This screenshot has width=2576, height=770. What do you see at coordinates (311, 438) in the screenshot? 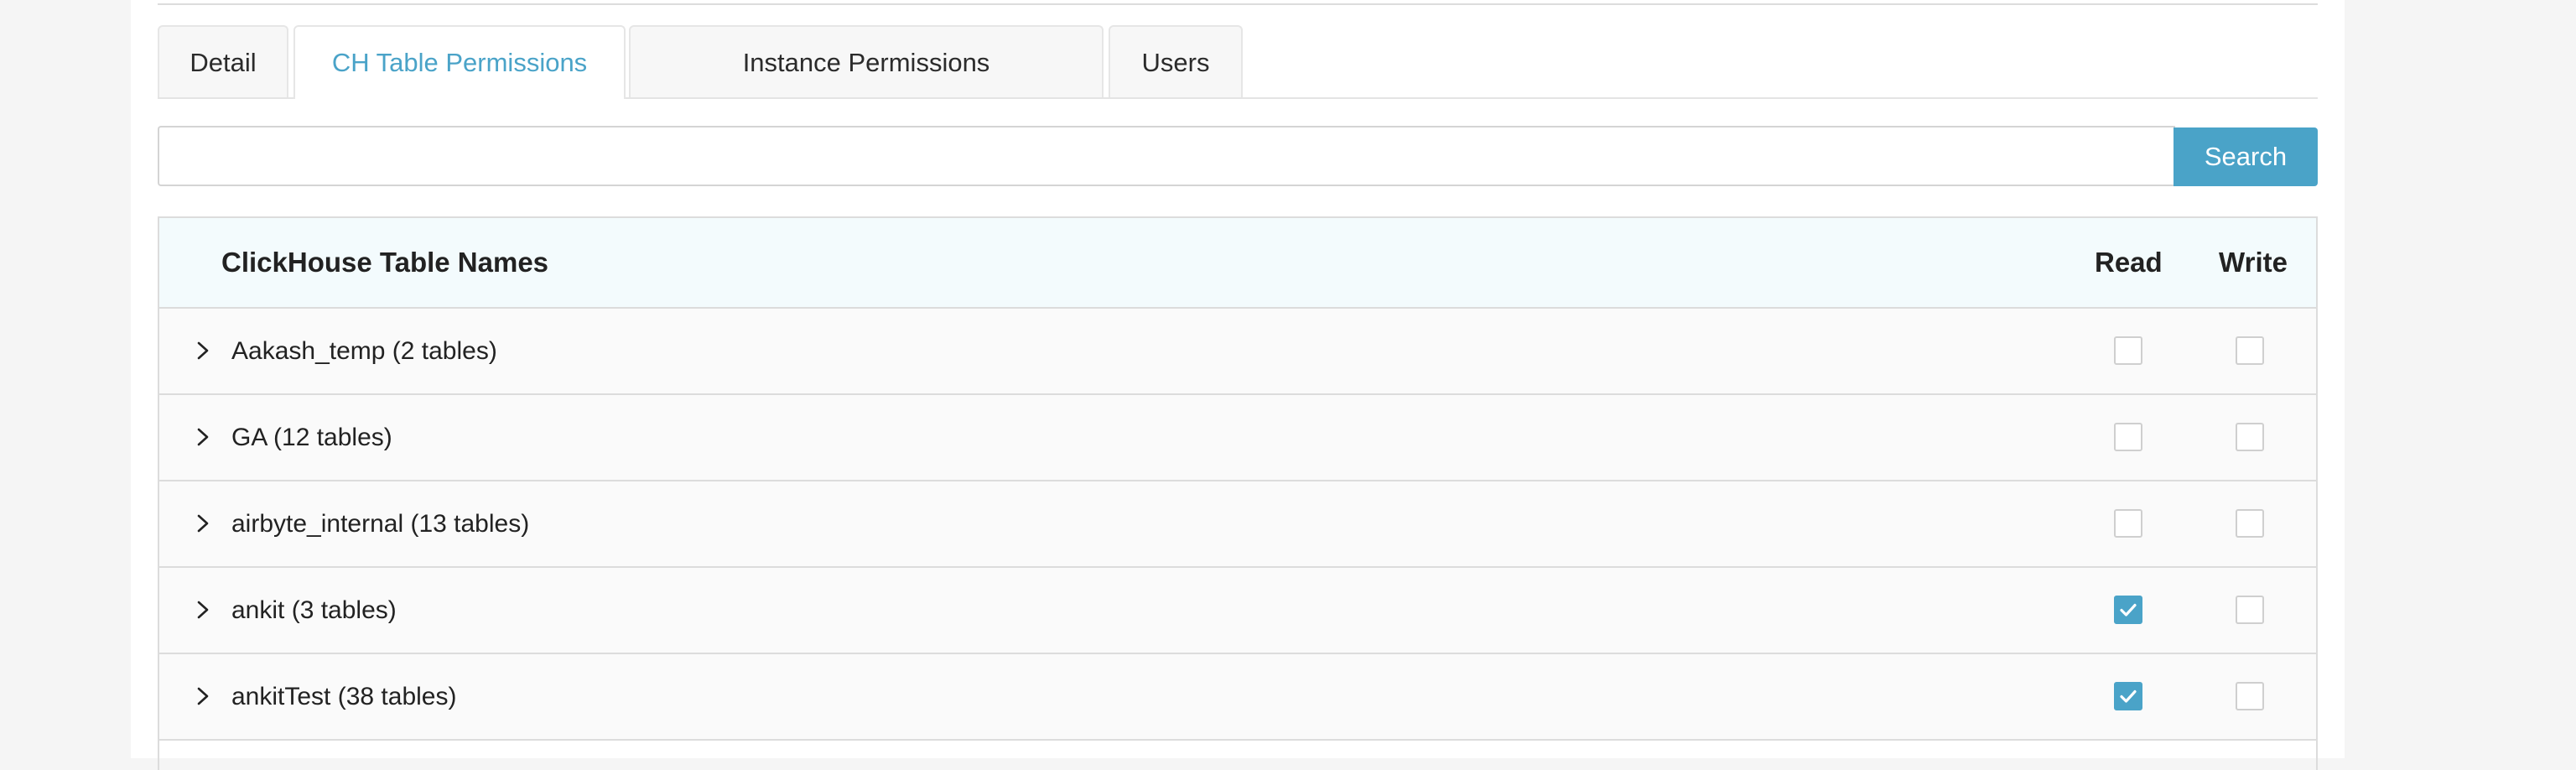
I see `database-name: GA (12 tables)` at bounding box center [311, 438].